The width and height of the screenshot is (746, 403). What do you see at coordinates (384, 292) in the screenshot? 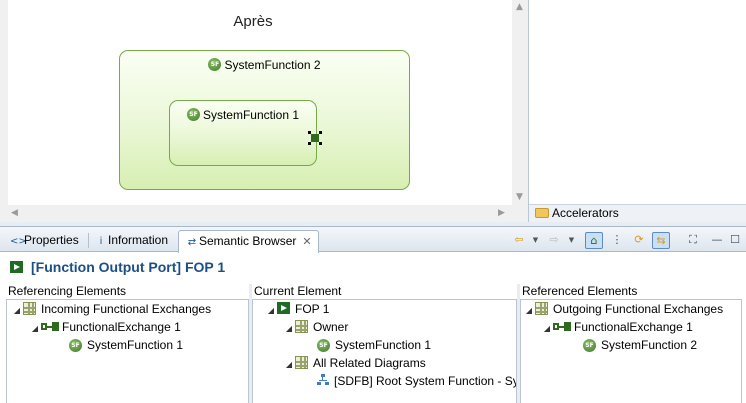
I see `column-header: Current Element` at bounding box center [384, 292].